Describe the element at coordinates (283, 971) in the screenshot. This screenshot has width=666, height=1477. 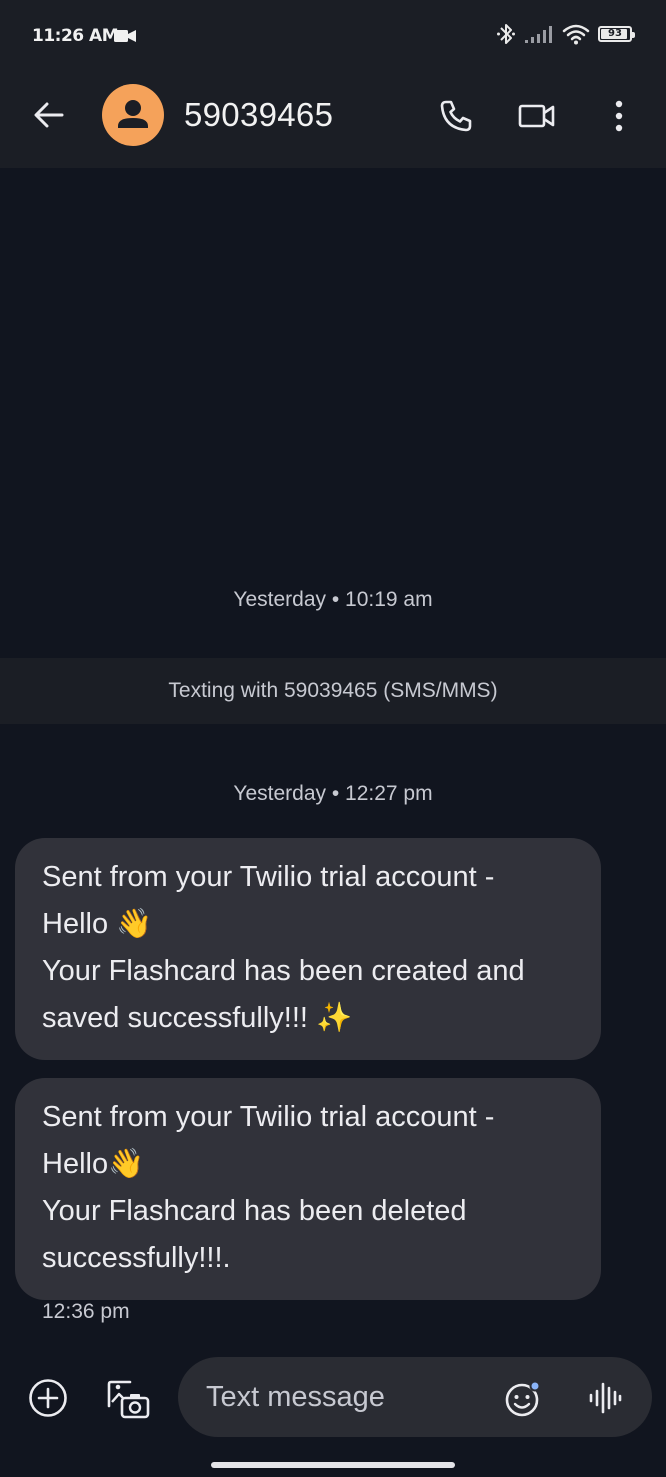
I see `message-line: Your Flashcard has been created and` at that location.